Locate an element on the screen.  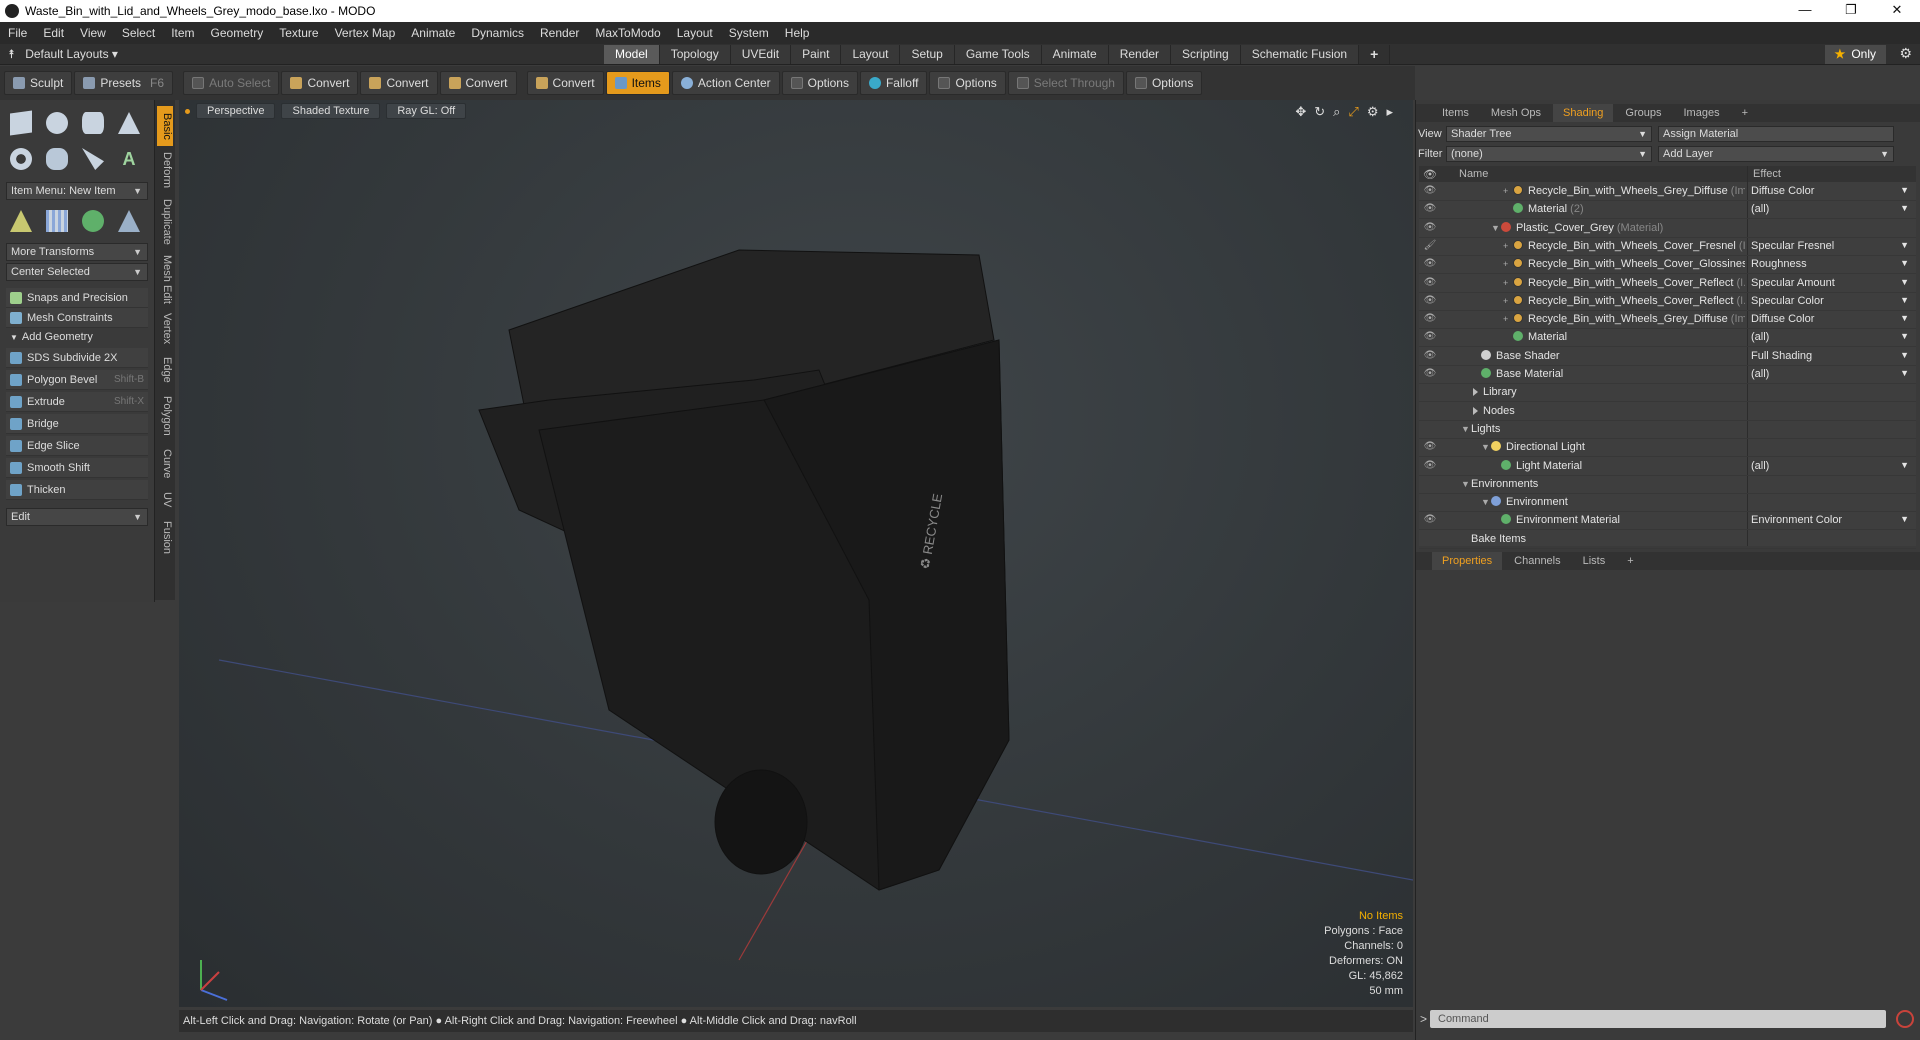
select-options-button: Options is located at coordinates (1164, 83).